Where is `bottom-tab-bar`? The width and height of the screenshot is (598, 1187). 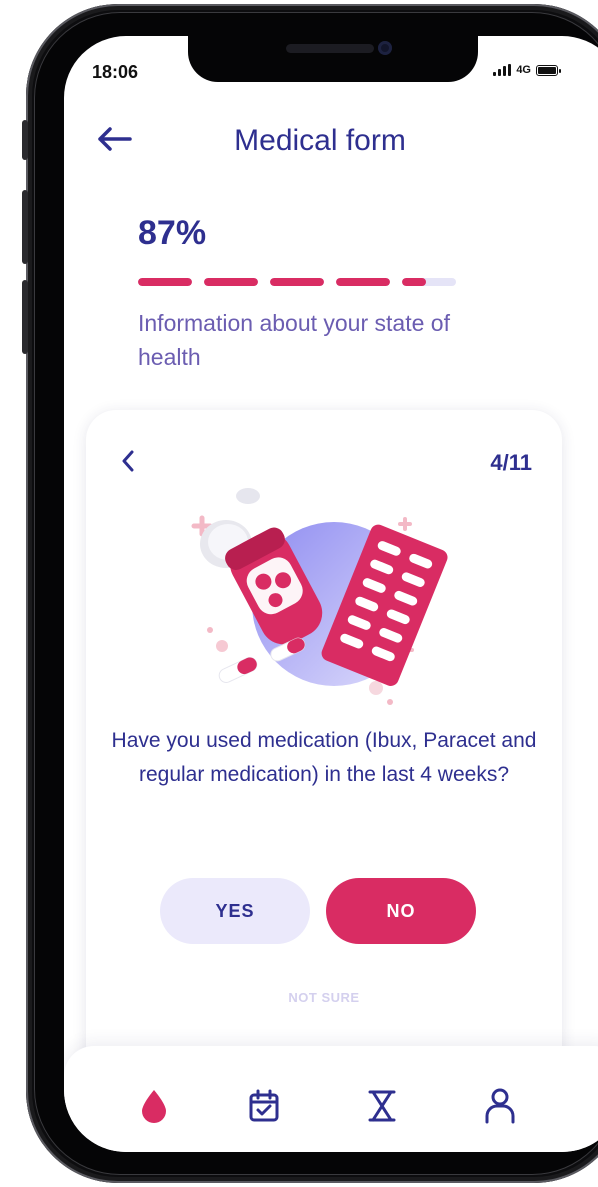
bottom-tab-bar is located at coordinates (331, 1099).